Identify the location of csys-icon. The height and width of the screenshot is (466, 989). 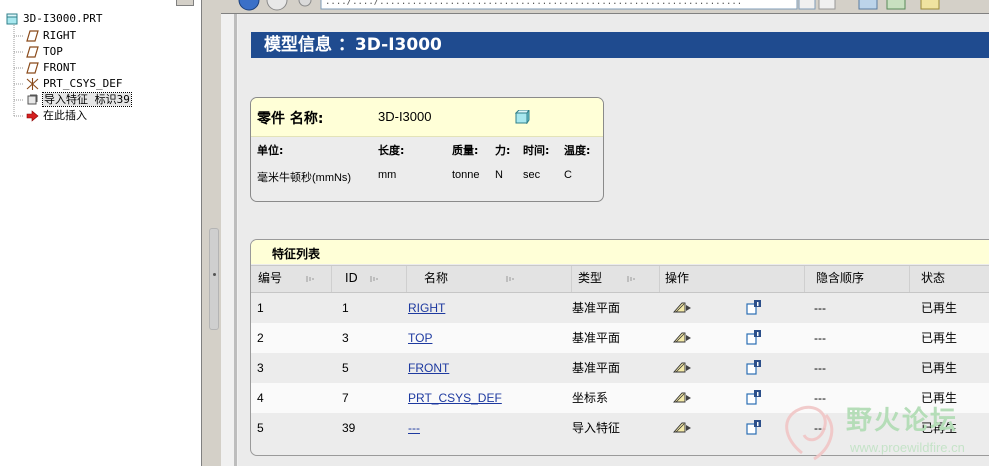
(32, 84).